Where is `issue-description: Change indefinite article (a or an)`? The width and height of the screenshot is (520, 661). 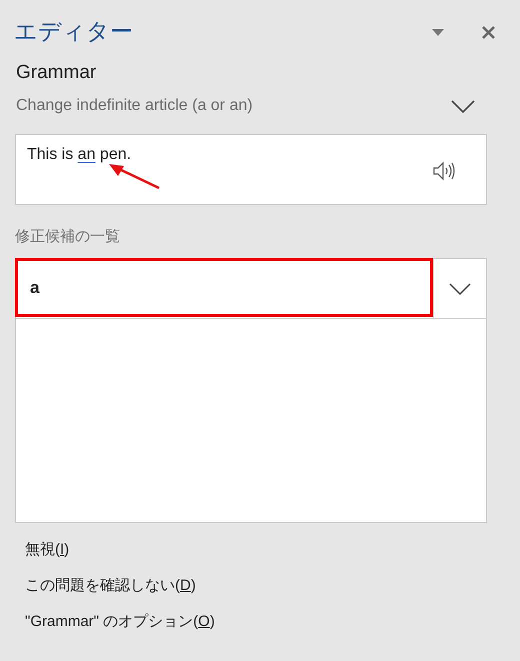 issue-description: Change indefinite article (a or an) is located at coordinates (135, 106).